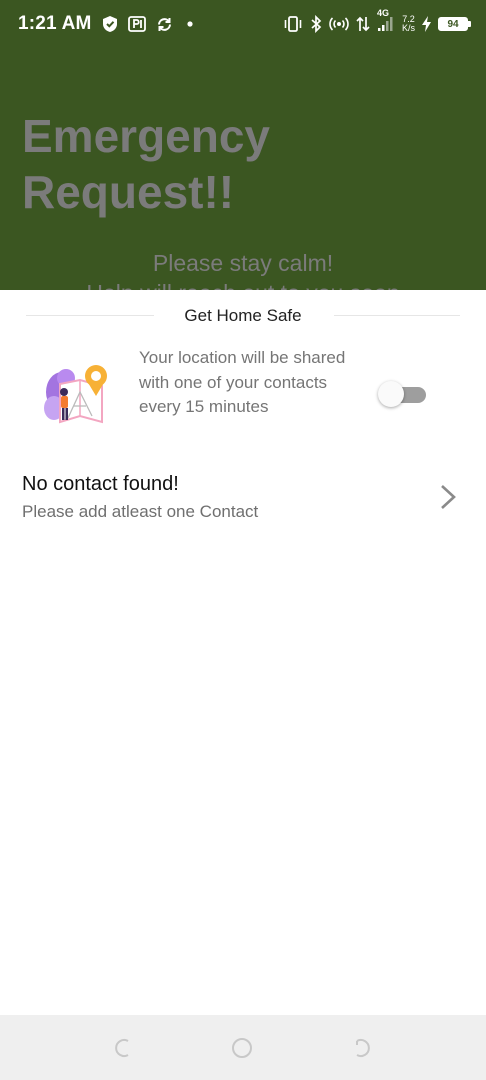 This screenshot has height=1080, width=486. Describe the element at coordinates (243, 263) in the screenshot. I see `stay-calm-message: Please stay calm!` at that location.